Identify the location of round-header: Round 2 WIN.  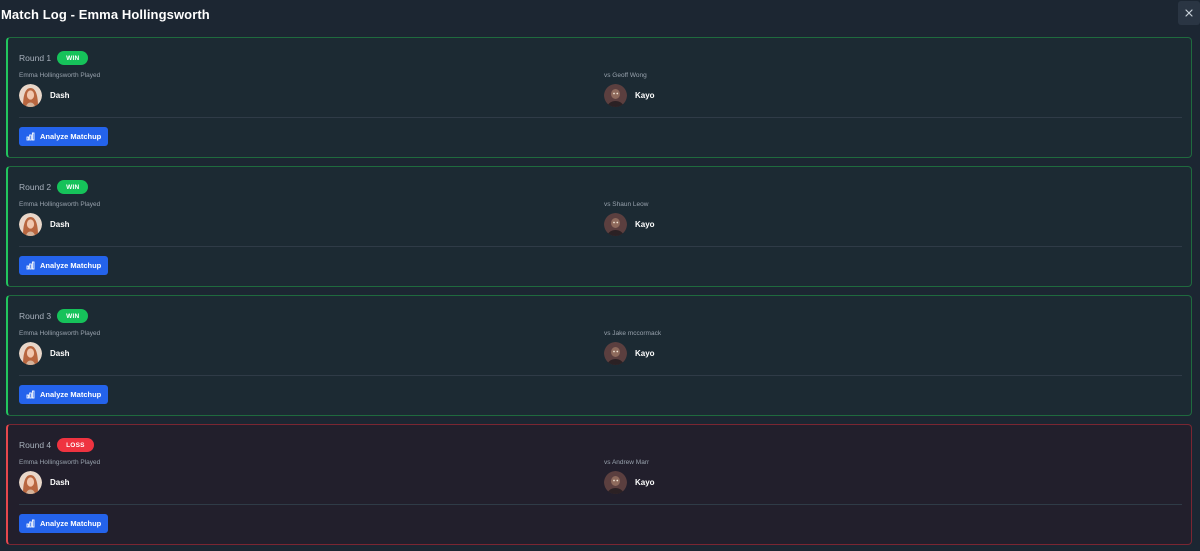
(54, 187).